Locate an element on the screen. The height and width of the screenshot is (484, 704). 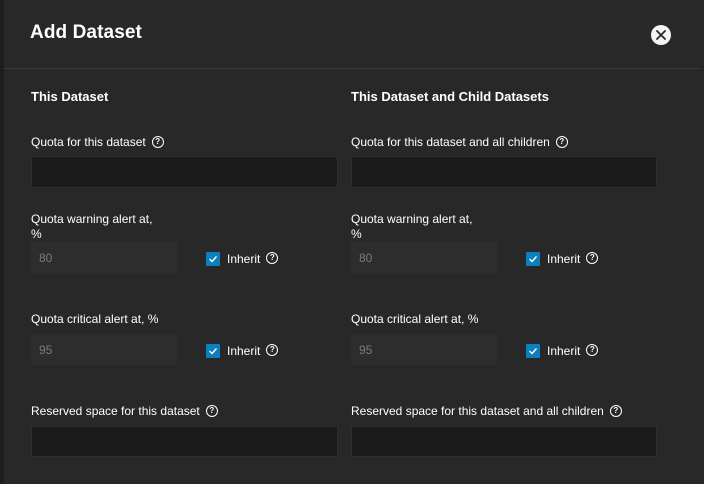
header-divider is located at coordinates (352, 68).